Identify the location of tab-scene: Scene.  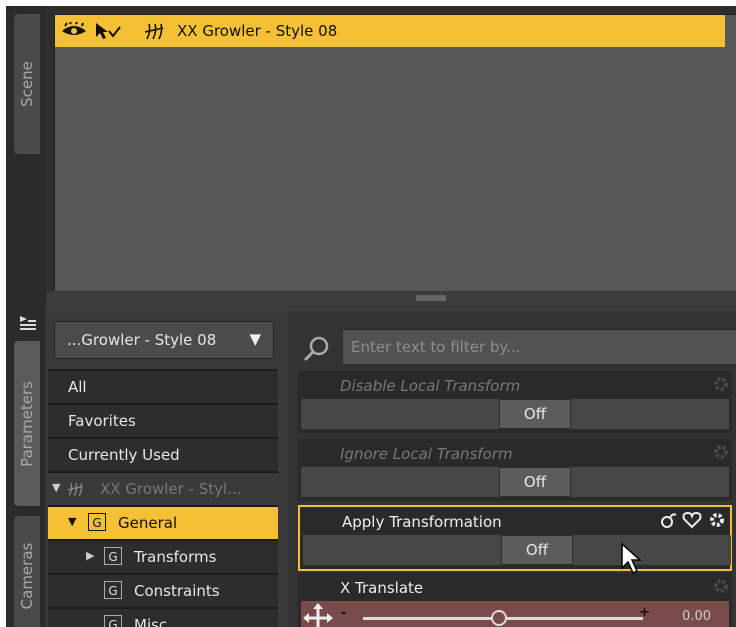
(27, 84).